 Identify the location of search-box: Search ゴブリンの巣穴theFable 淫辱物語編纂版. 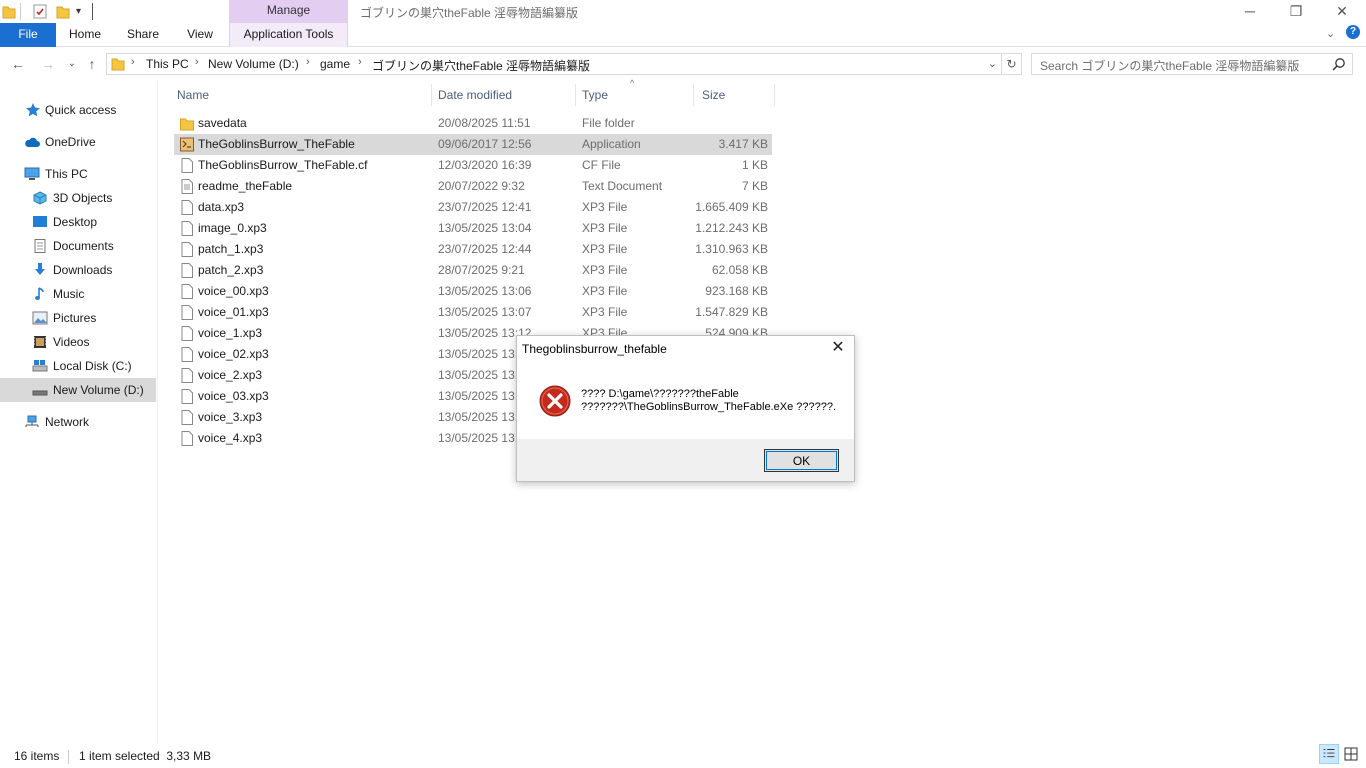
(1192, 64).